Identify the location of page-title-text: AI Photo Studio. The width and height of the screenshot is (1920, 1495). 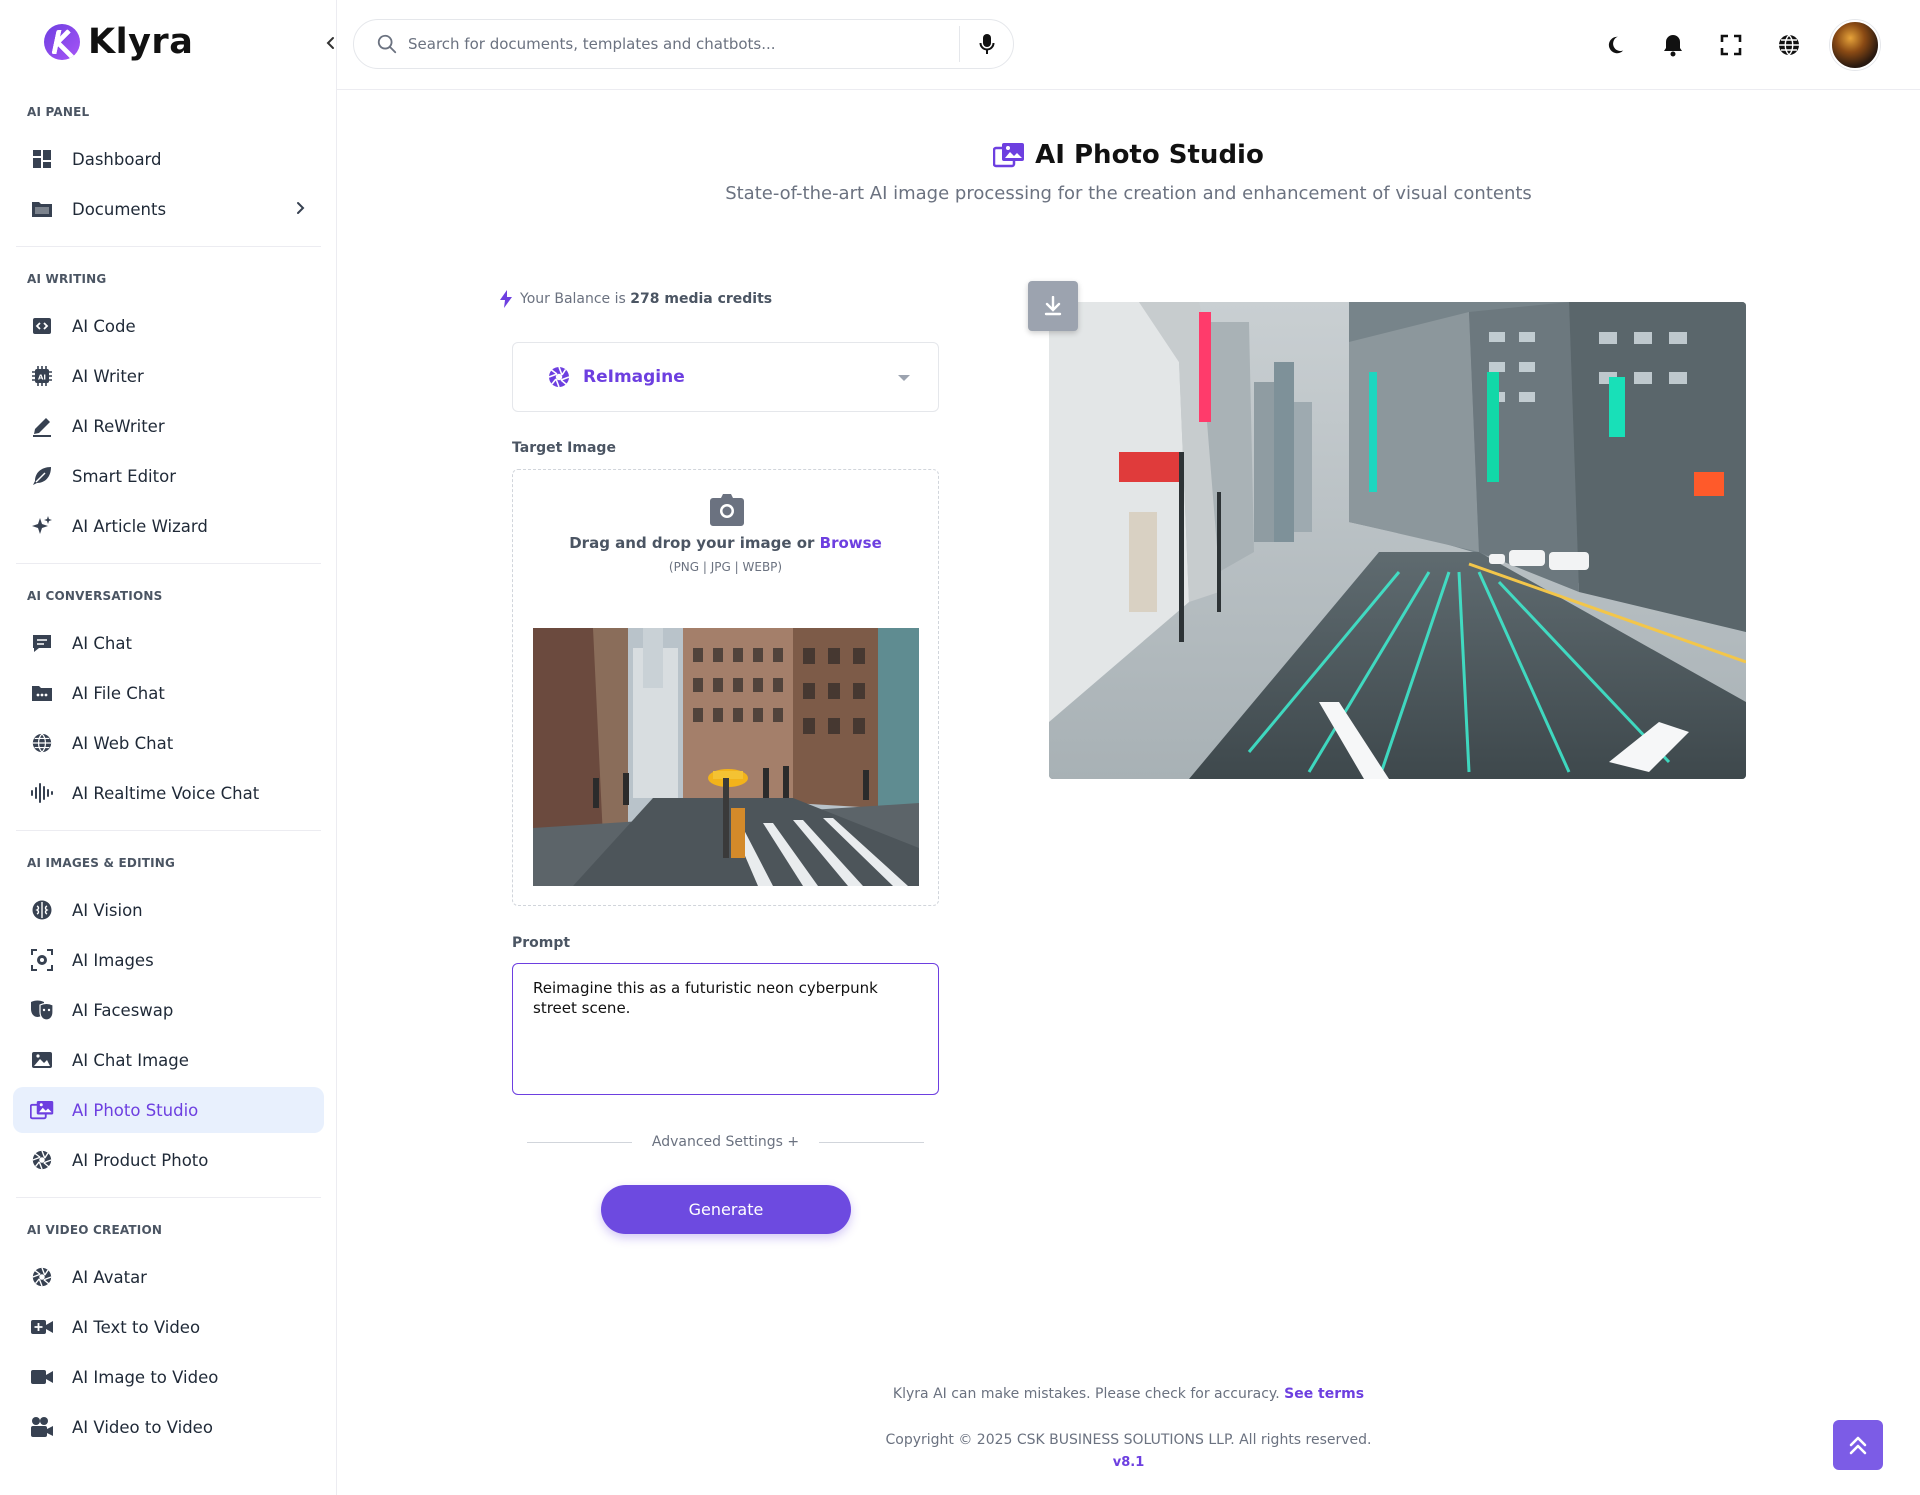
(1149, 155).